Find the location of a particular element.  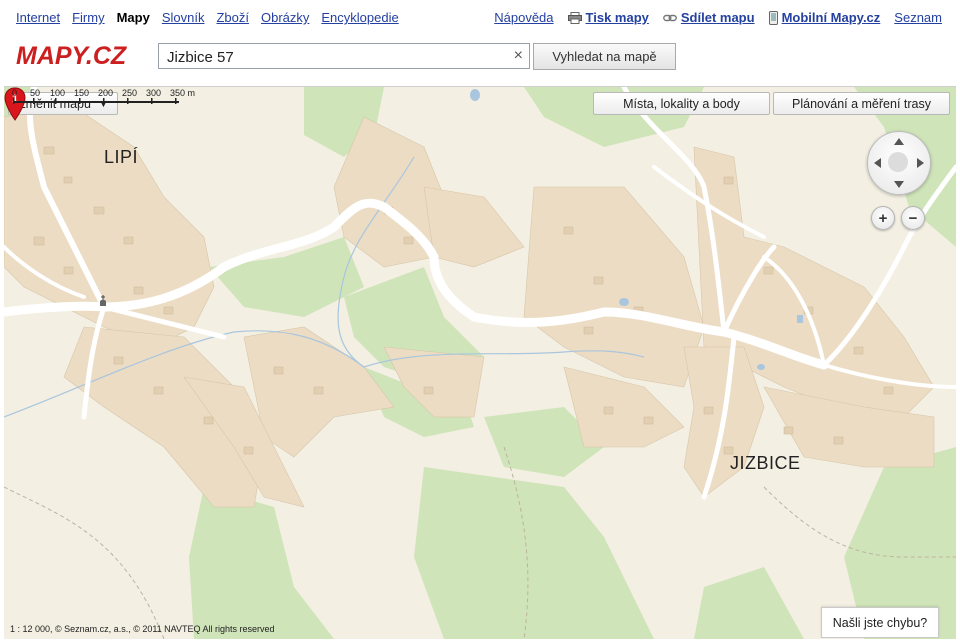

search-input is located at coordinates (332, 57).